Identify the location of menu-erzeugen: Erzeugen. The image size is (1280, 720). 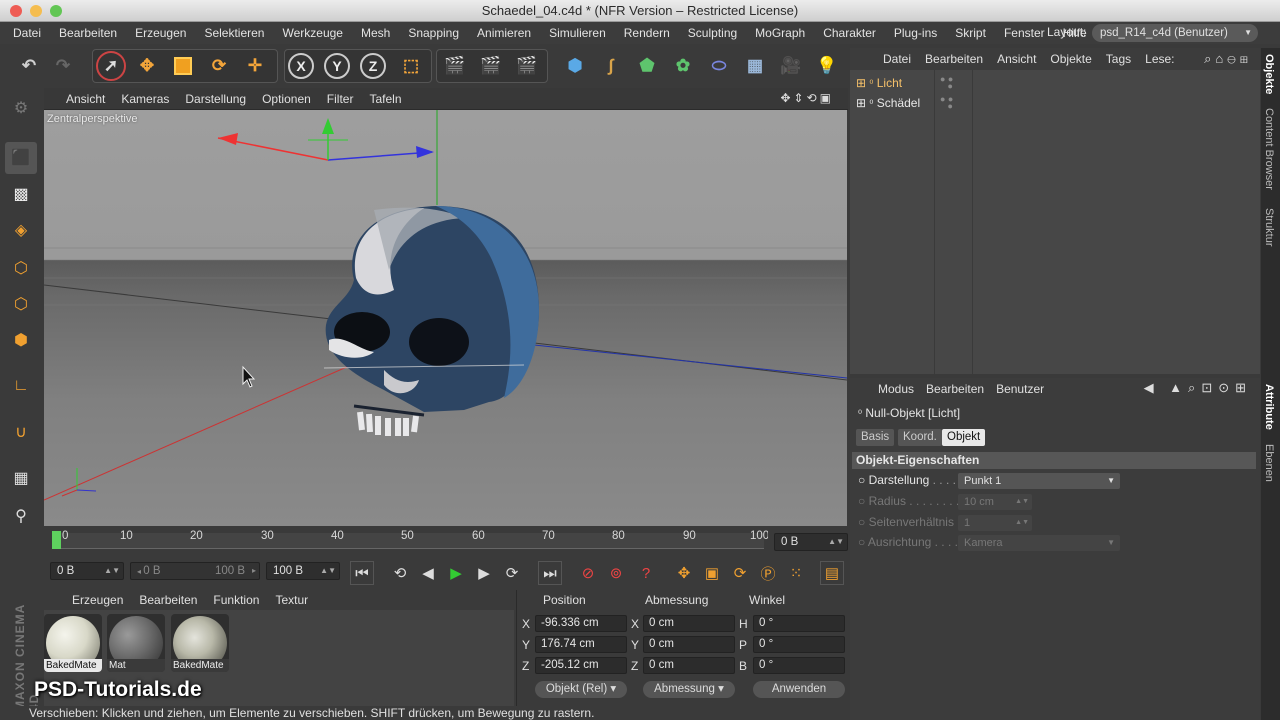
(160, 33).